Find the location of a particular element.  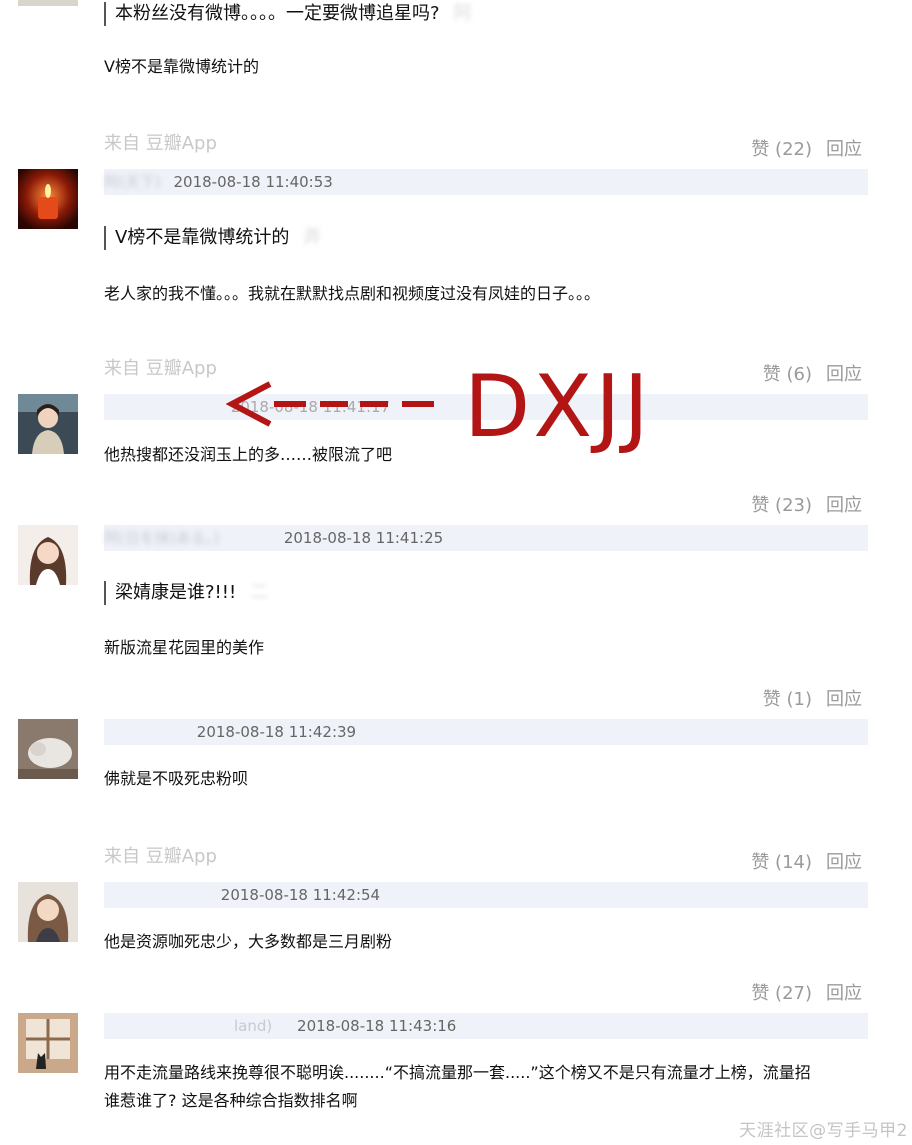

cat-window-avatar-image is located at coordinates (48, 1043).